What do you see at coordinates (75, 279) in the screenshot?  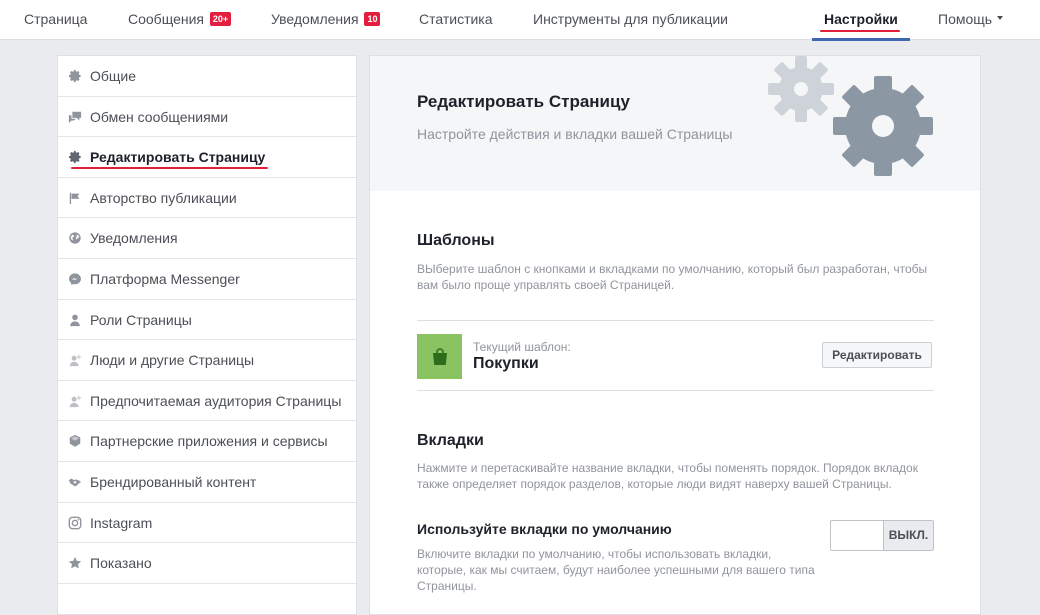 I see `messenger-icon` at bounding box center [75, 279].